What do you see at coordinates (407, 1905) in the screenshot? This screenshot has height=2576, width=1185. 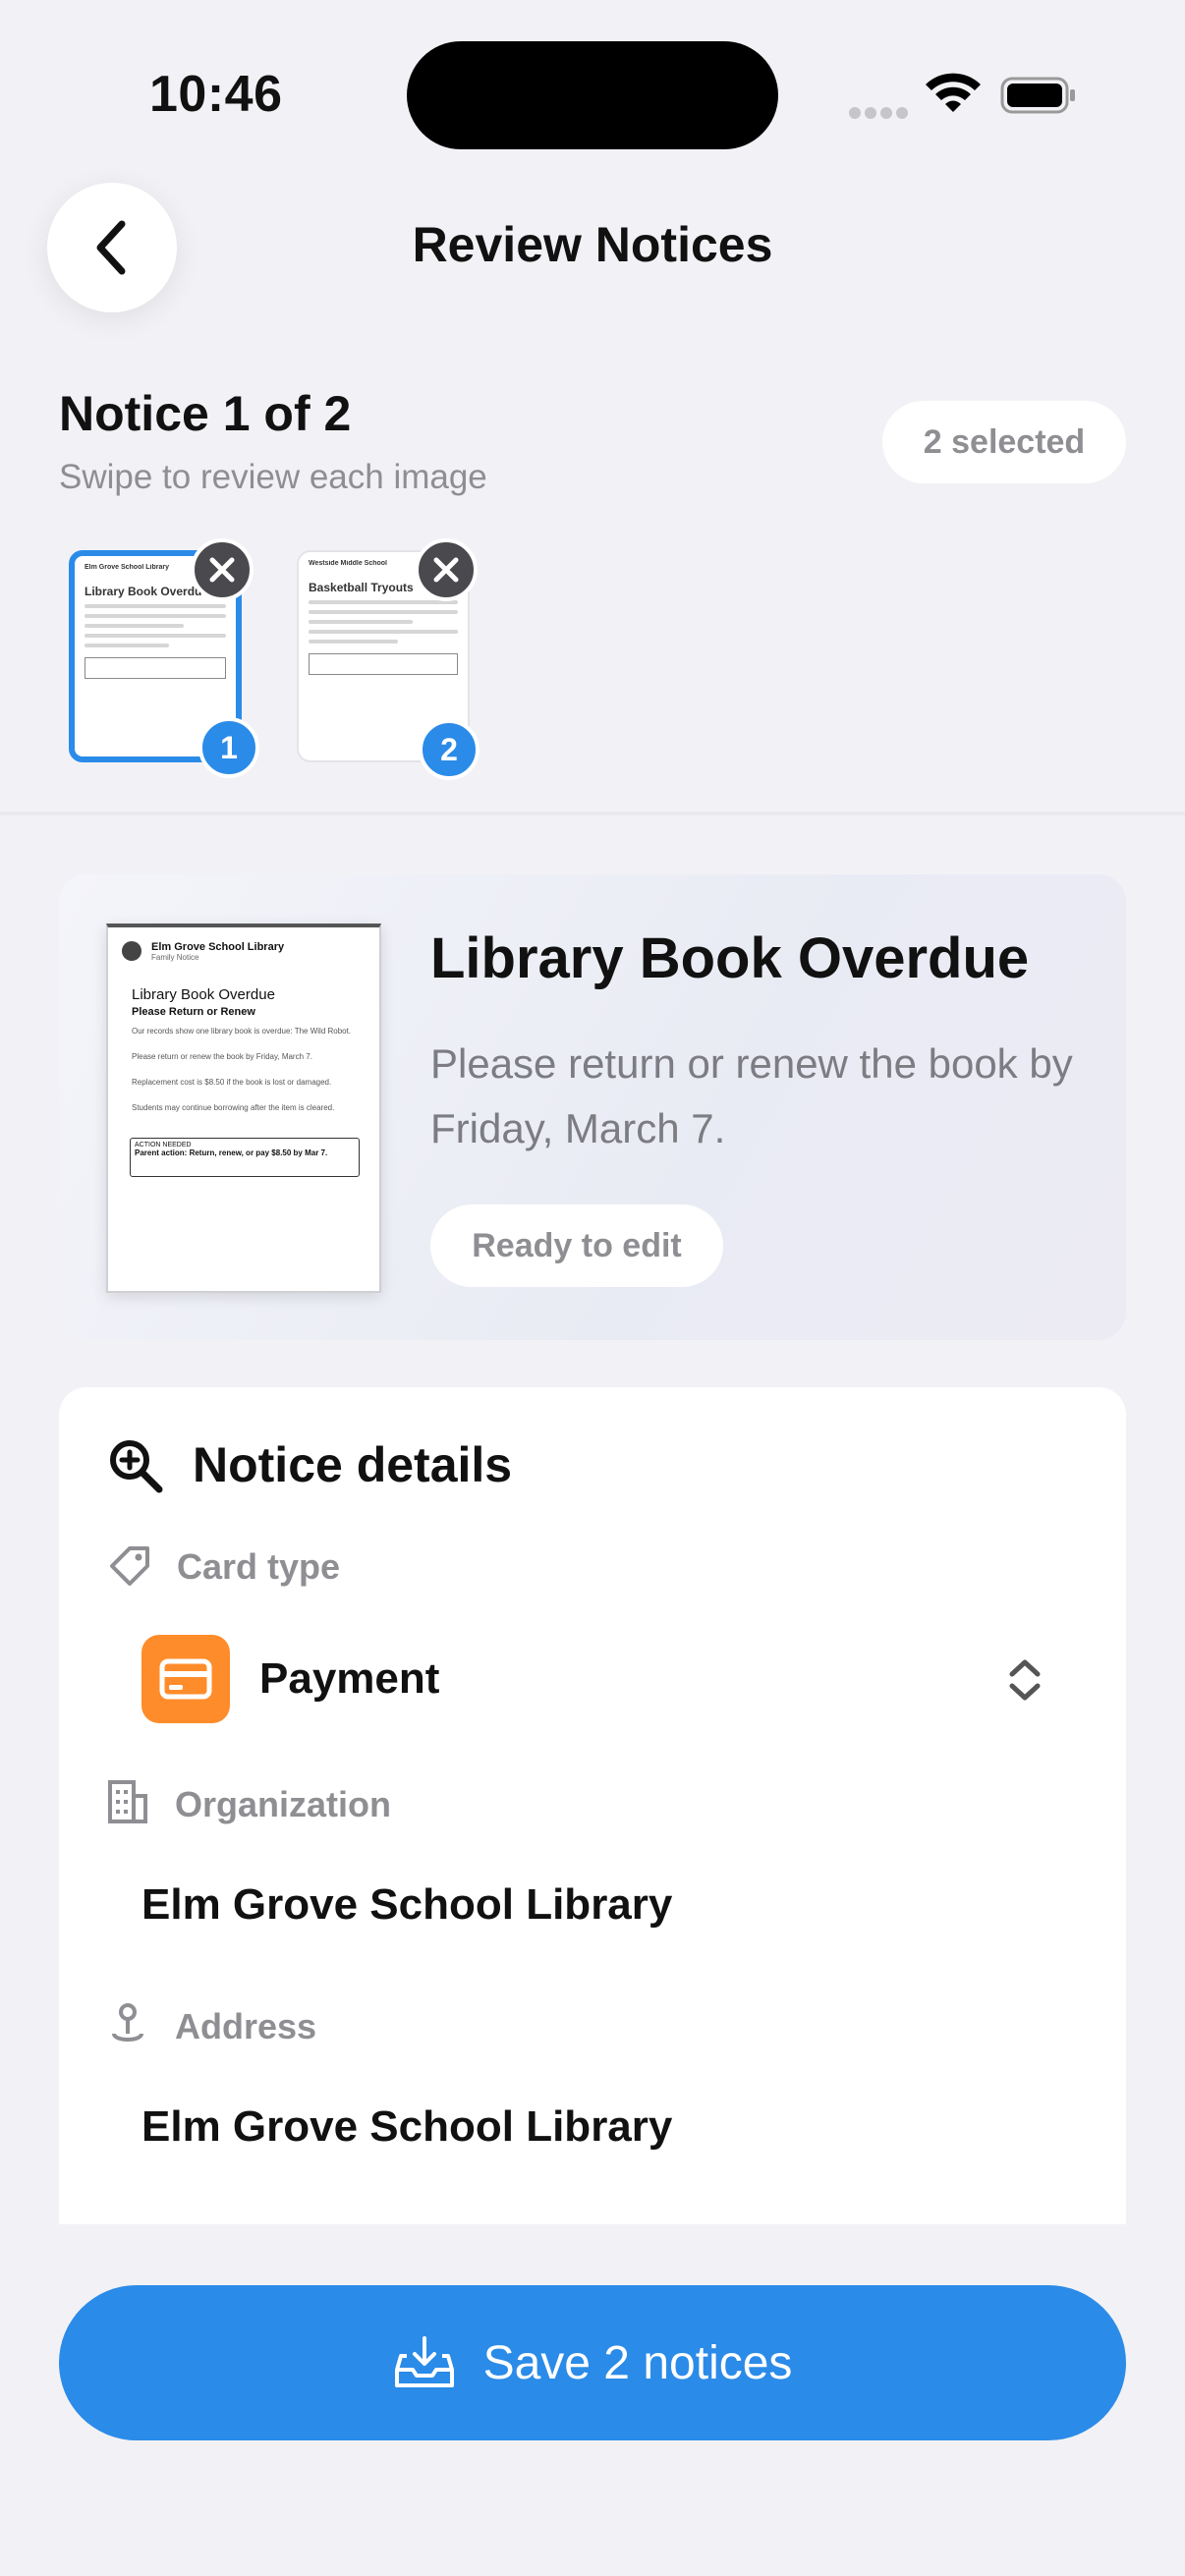 I see `organization-field: Elm Grove School Library` at bounding box center [407, 1905].